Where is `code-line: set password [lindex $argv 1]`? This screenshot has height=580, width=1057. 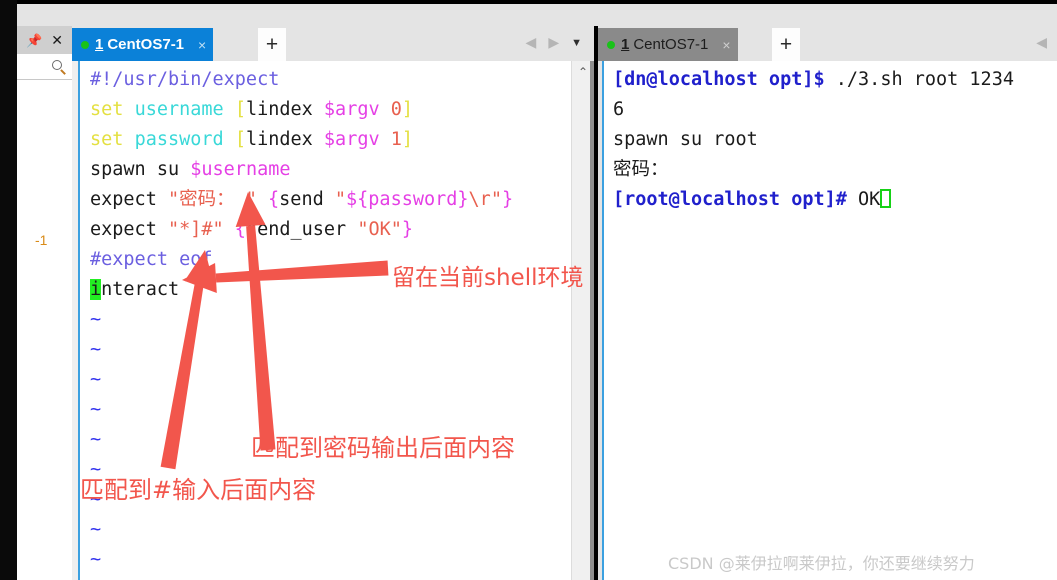
code-line: set password [lindex $argv 1] is located at coordinates (301, 140).